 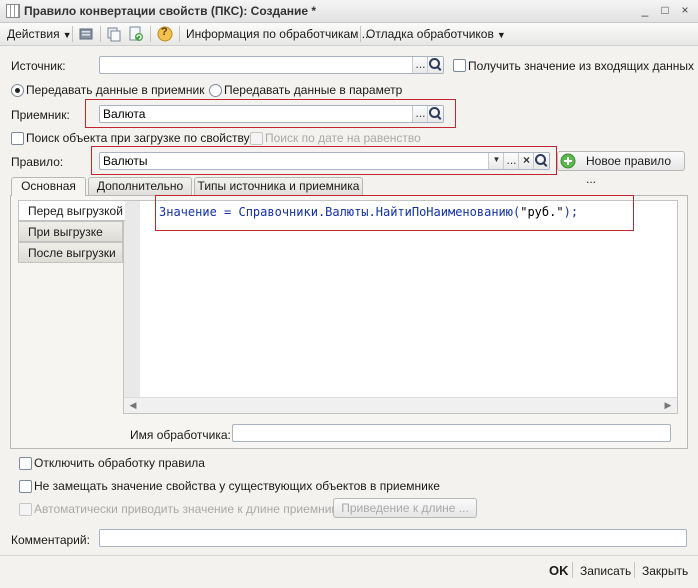 I want to click on search-by-property-checkbox, so click(x=17, y=138).